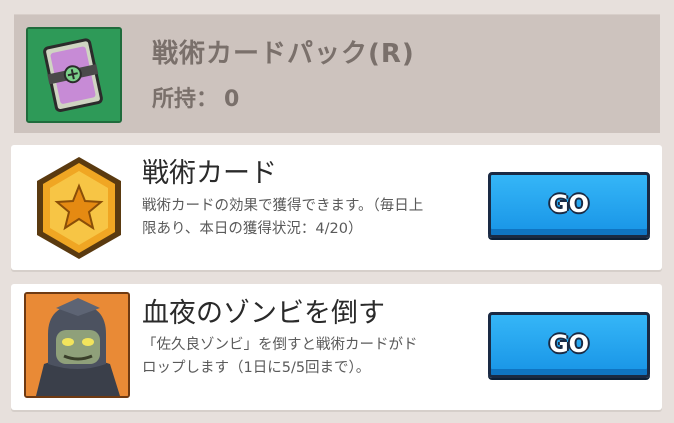 This screenshot has width=674, height=423. Describe the element at coordinates (263, 313) in the screenshot. I see `task-title: 血夜のゾンビを倒す` at that location.